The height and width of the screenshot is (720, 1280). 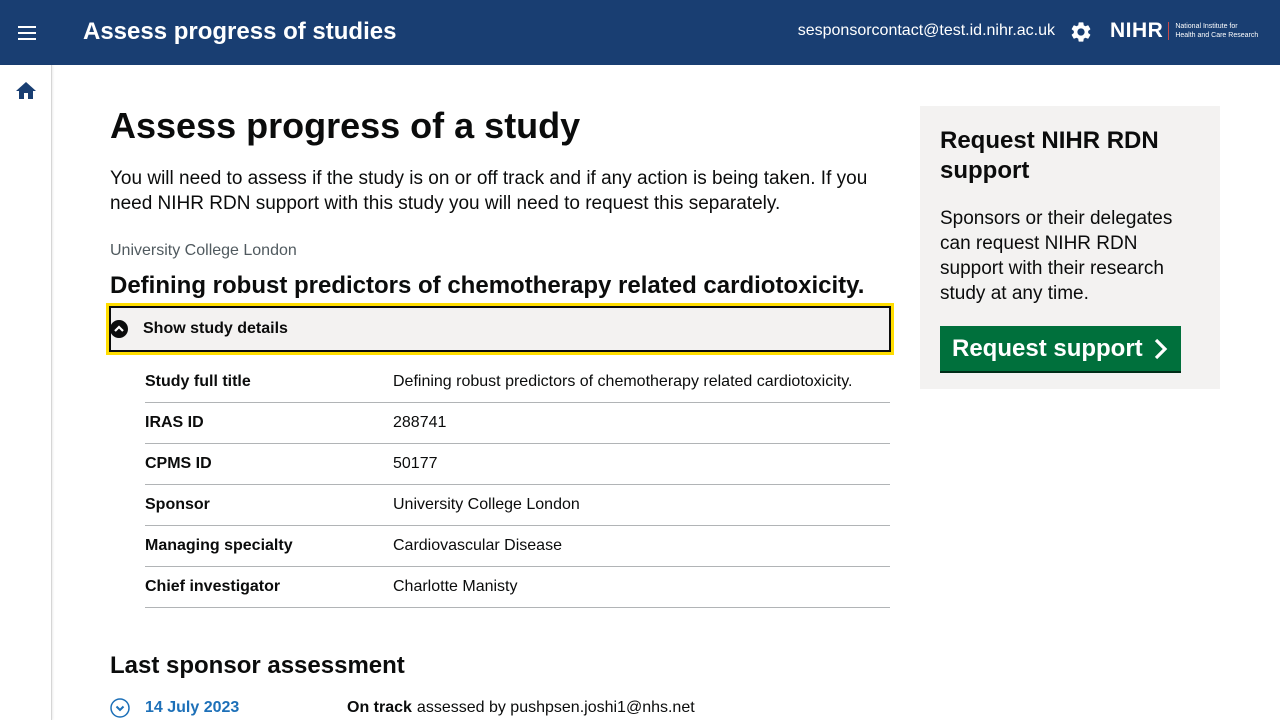 I want to click on gear-icon, so click(x=1081, y=32).